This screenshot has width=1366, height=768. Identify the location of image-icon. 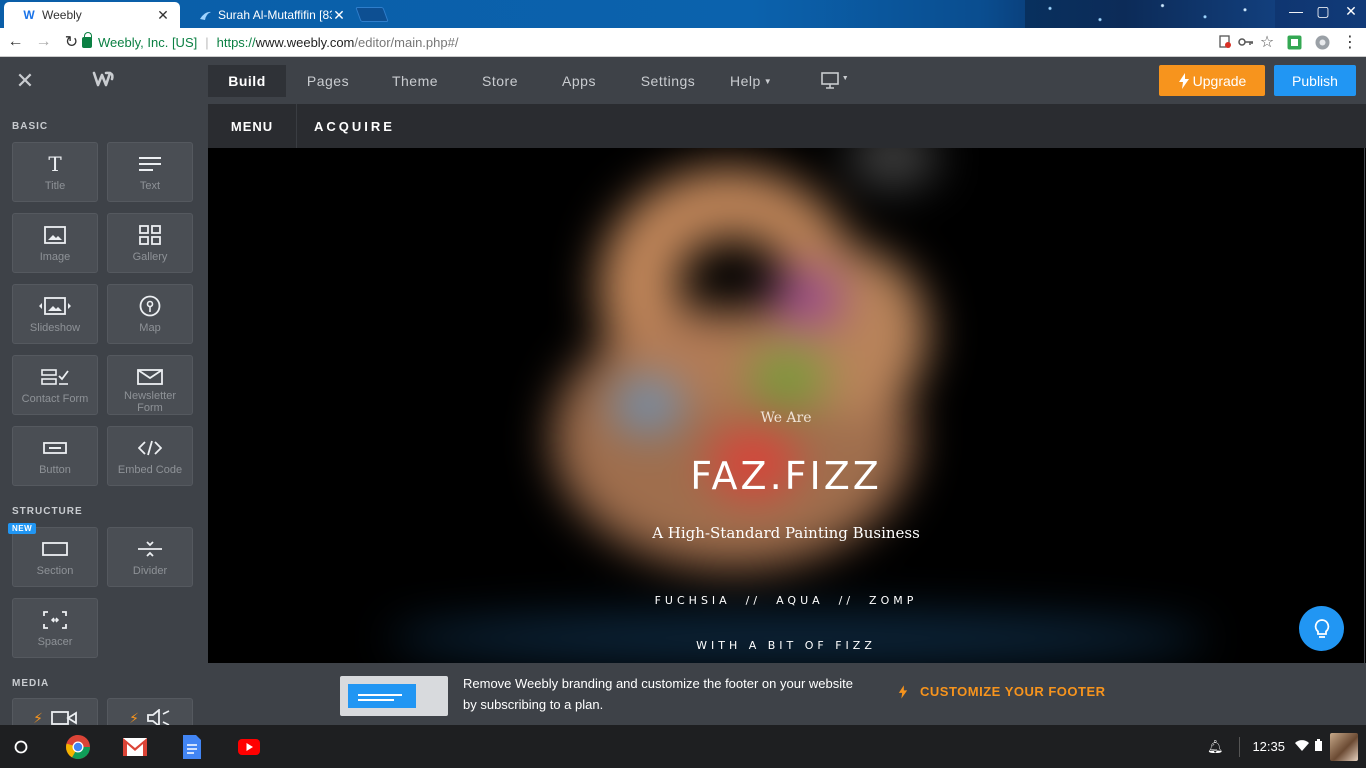
(55, 235).